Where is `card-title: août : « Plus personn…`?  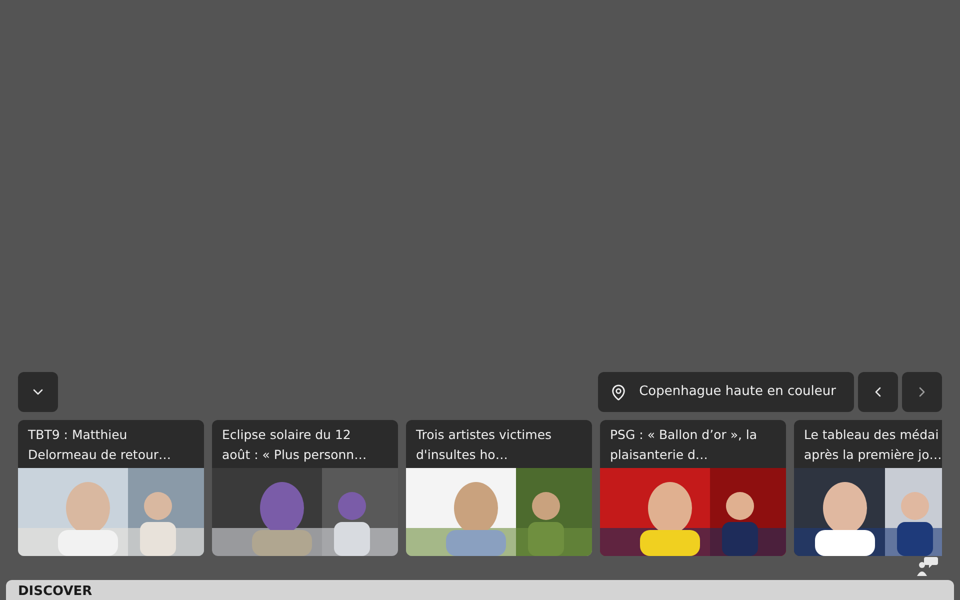 card-title: août : « Plus personn… is located at coordinates (295, 455).